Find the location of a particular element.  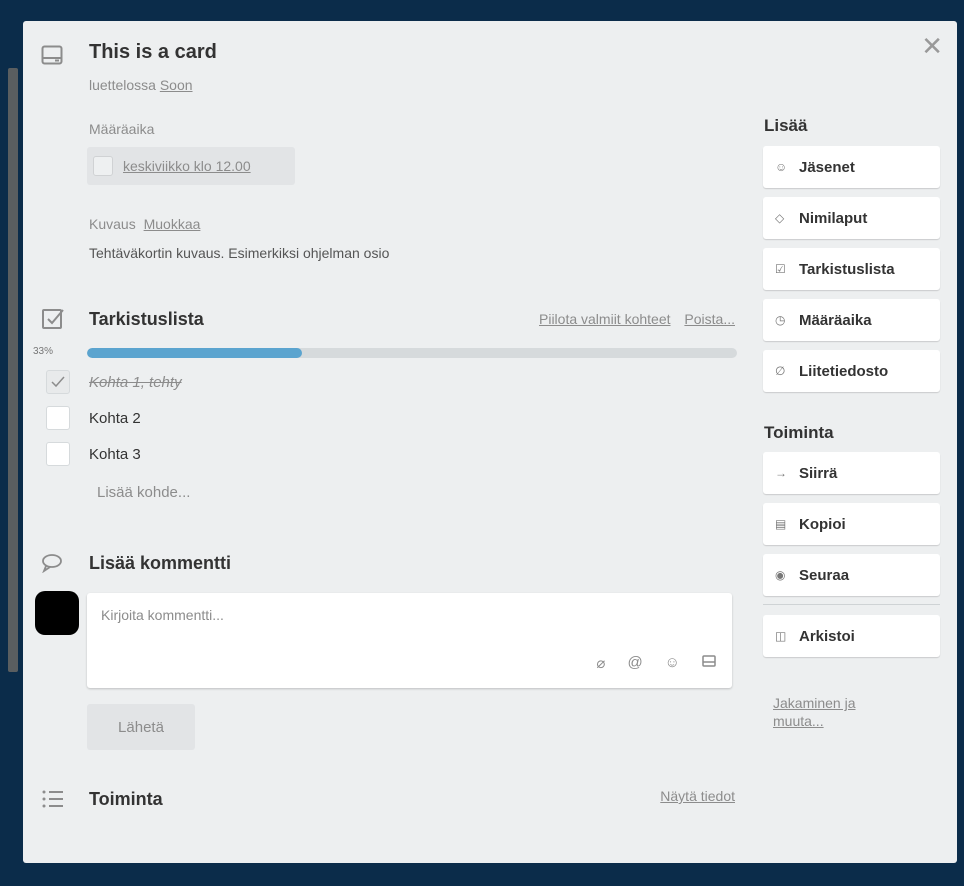

sidebar-actions-heading: Toiminta is located at coordinates (799, 432).